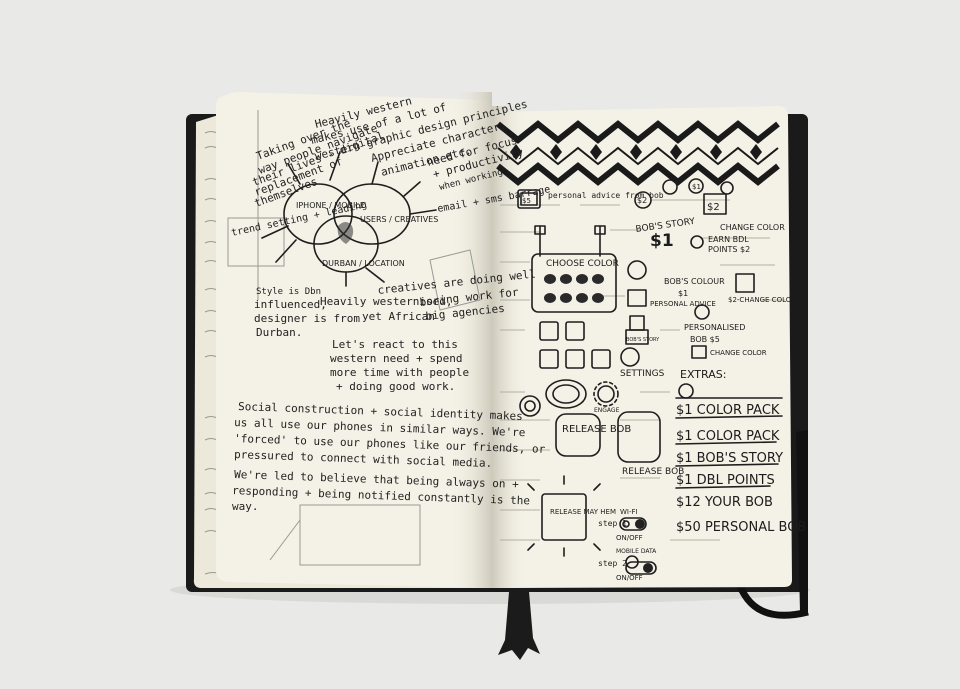  What do you see at coordinates (683, 304) in the screenshot?
I see `label-personal-advice: PERSONAL ADVICE` at bounding box center [683, 304].